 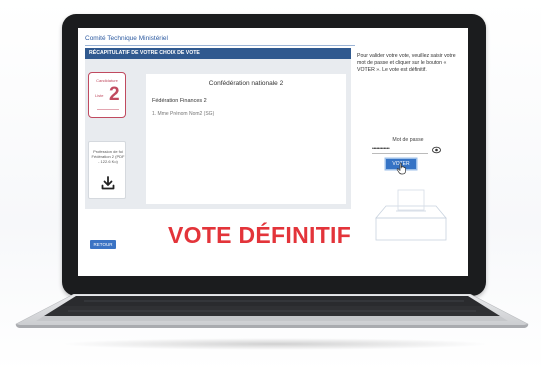 What do you see at coordinates (260, 235) in the screenshot?
I see `vote-definitif-headline: VOTE DÉFINITIF` at bounding box center [260, 235].